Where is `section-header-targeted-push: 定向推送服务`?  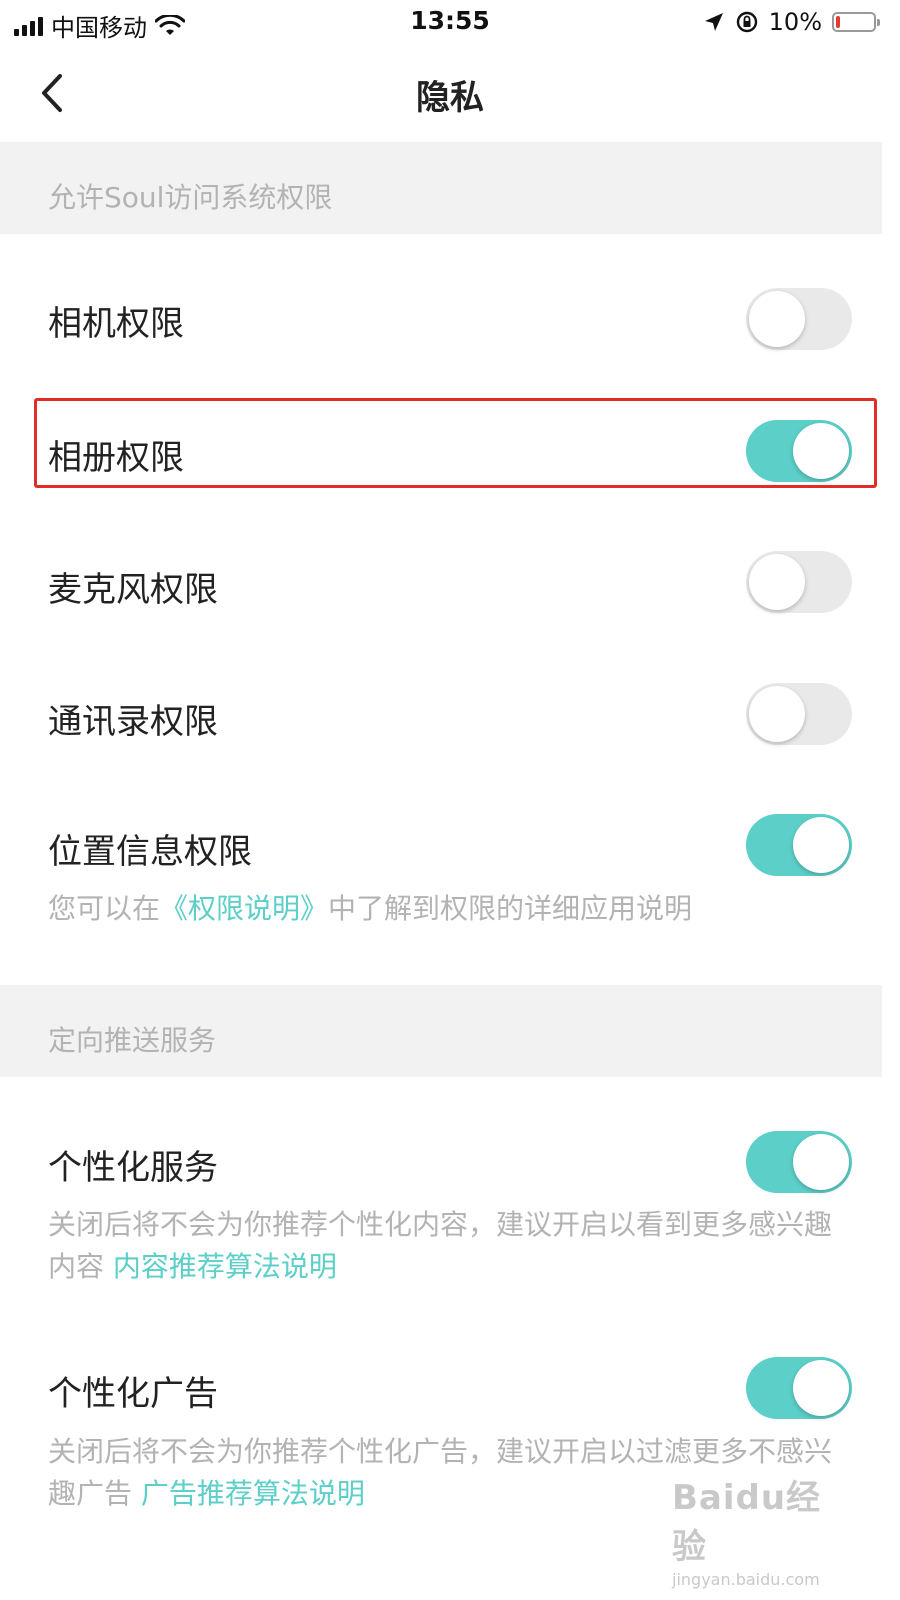 section-header-targeted-push: 定向推送服务 is located at coordinates (441, 1031).